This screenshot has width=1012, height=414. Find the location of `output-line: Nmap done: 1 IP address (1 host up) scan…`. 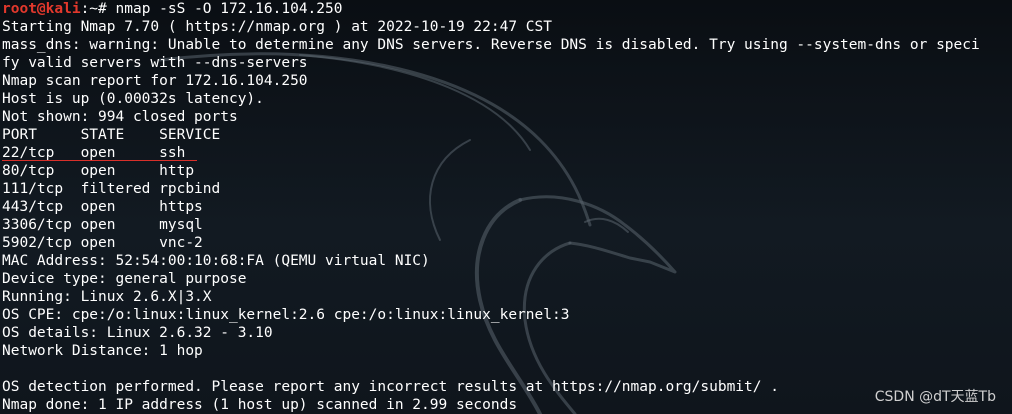

output-line: Nmap done: 1 IP address (1 host up) scan… is located at coordinates (260, 405).